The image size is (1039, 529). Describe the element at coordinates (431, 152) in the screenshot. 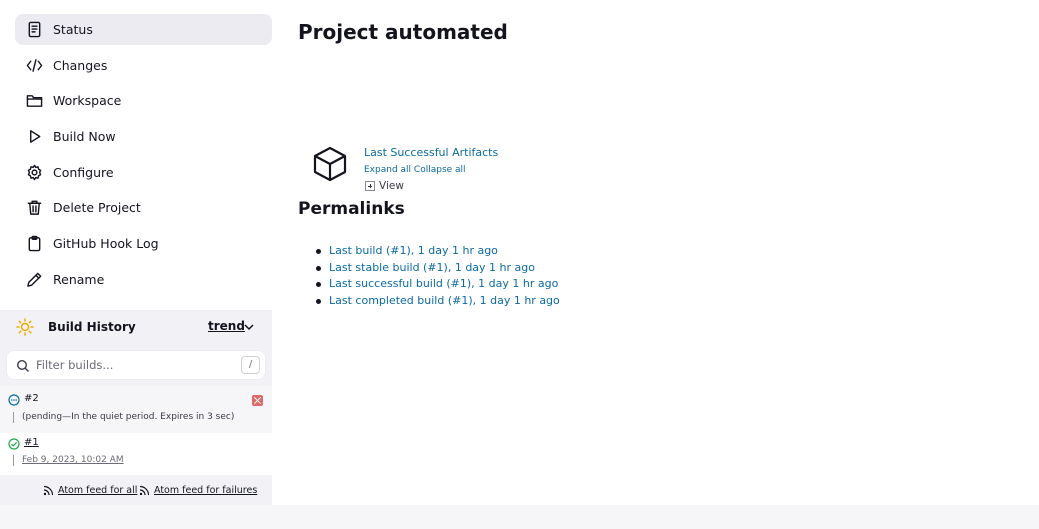

I see `last-successful-artifacts-link: Last Successful Artifacts` at that location.